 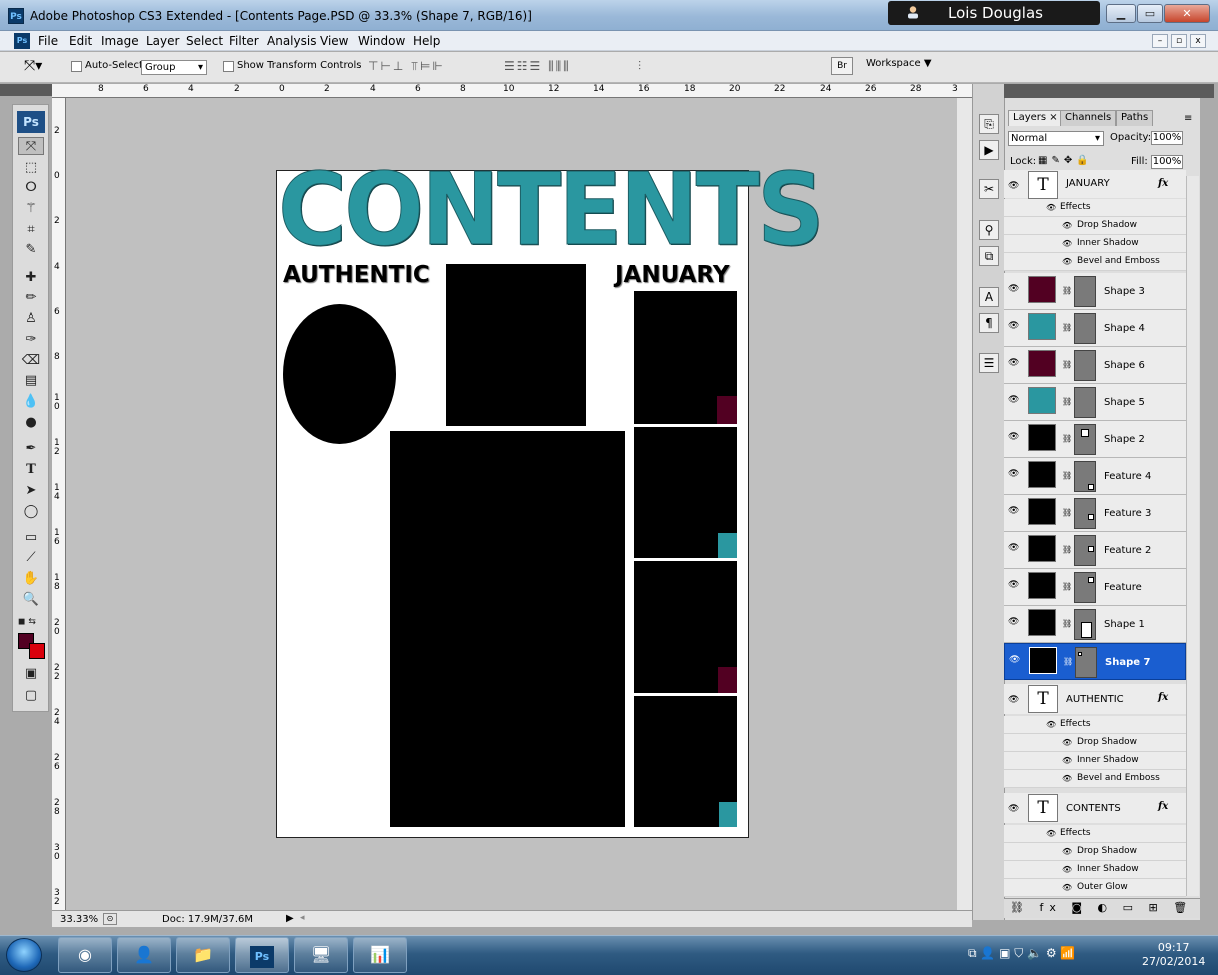 What do you see at coordinates (406, 66) in the screenshot?
I see `align-buttons: ⊤⊢⊥ ⫪⊨⊩` at bounding box center [406, 66].